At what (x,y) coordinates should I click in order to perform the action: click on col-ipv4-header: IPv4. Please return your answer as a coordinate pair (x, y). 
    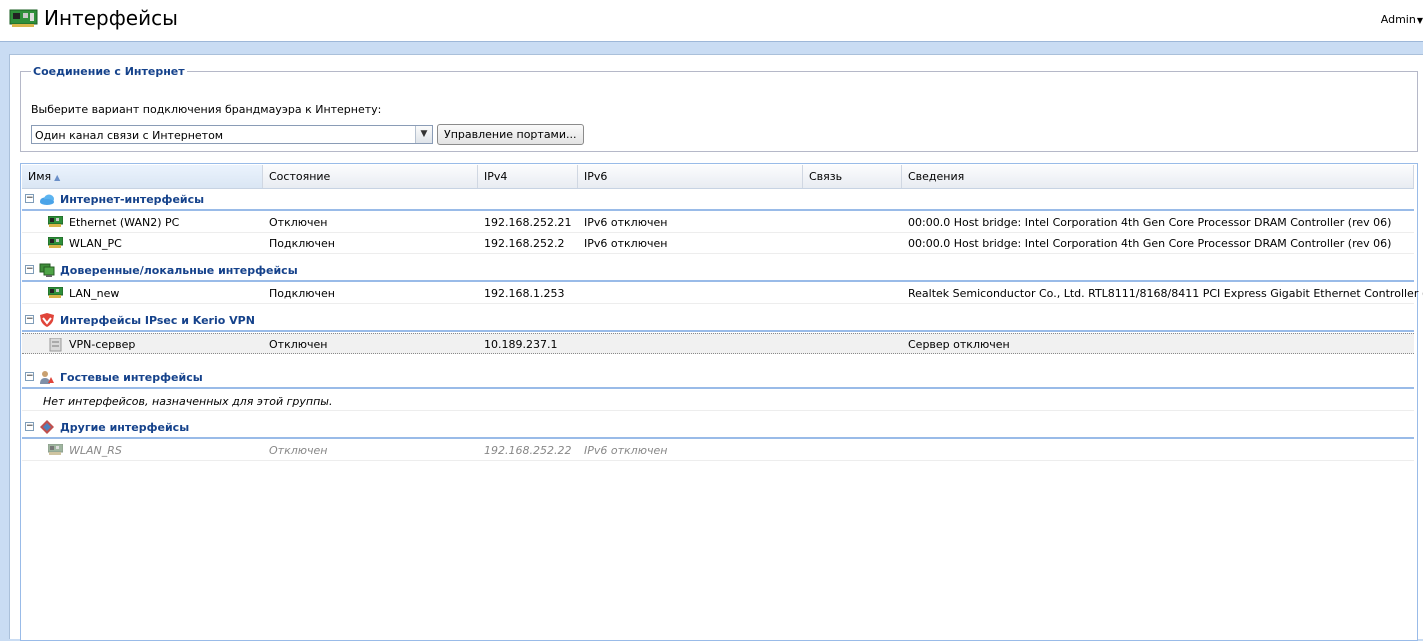
    Looking at the image, I should click on (528, 176).